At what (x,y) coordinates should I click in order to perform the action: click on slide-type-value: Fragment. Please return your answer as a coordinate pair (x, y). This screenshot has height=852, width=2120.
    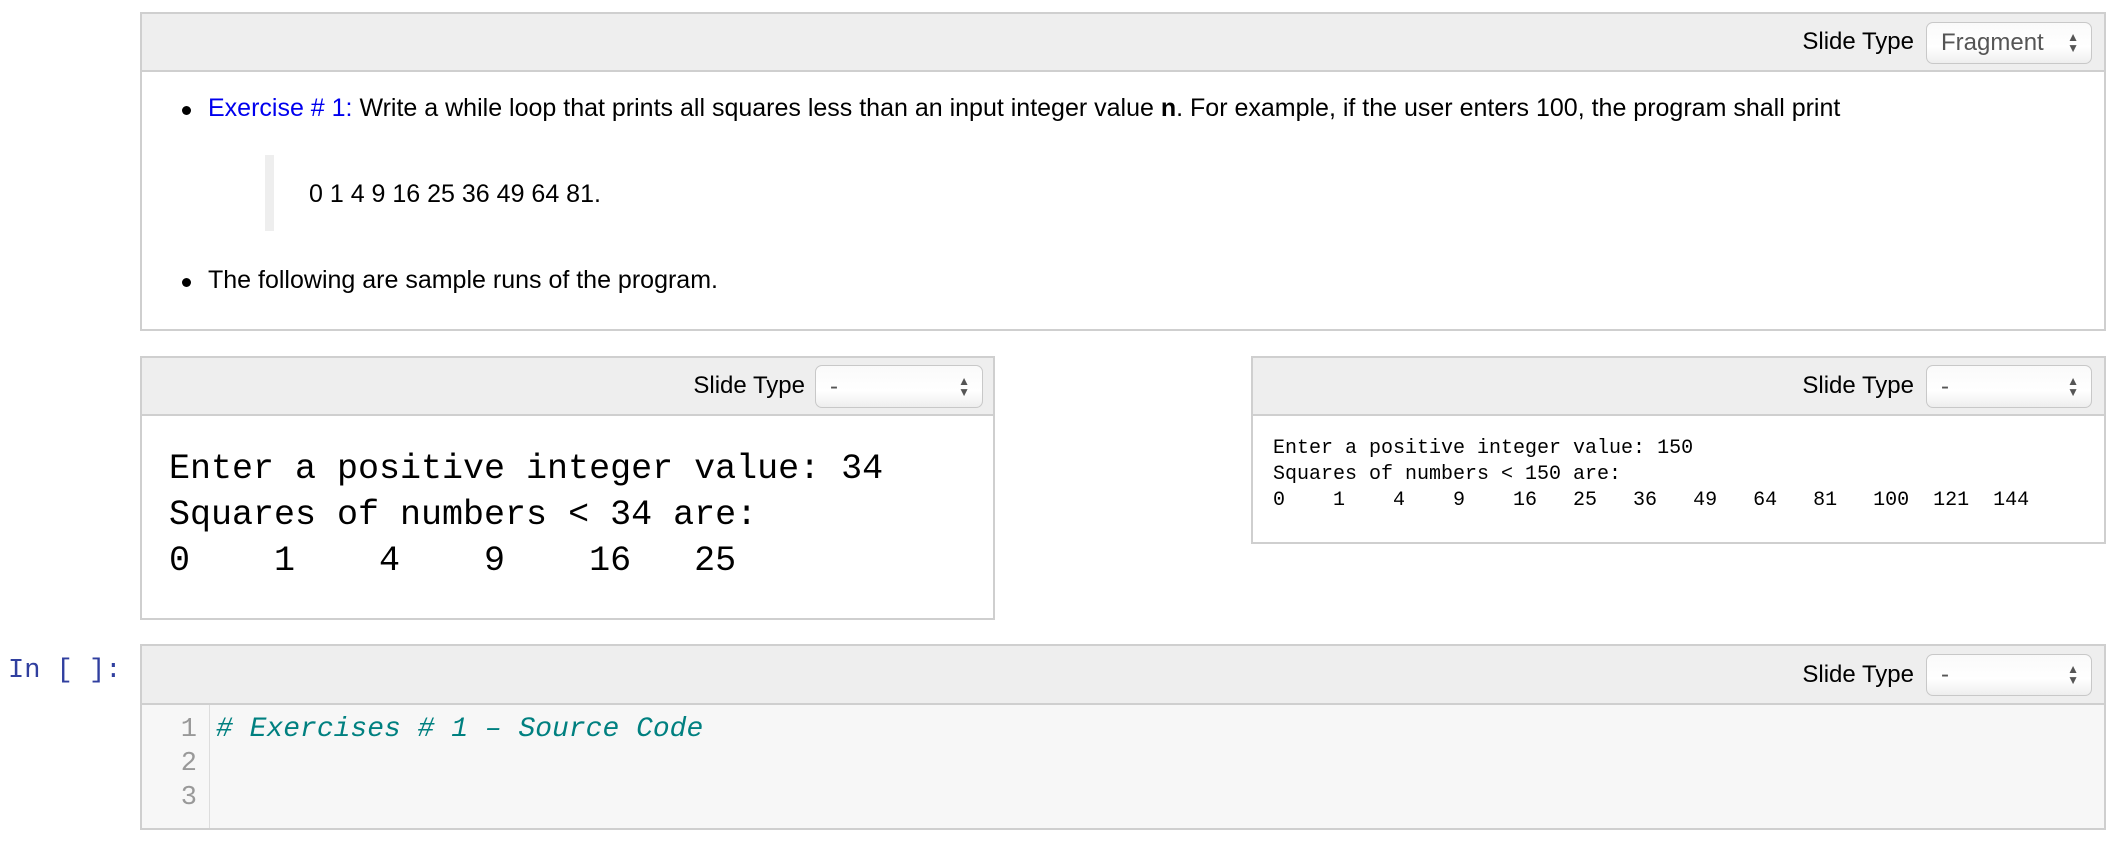
    Looking at the image, I should click on (1992, 42).